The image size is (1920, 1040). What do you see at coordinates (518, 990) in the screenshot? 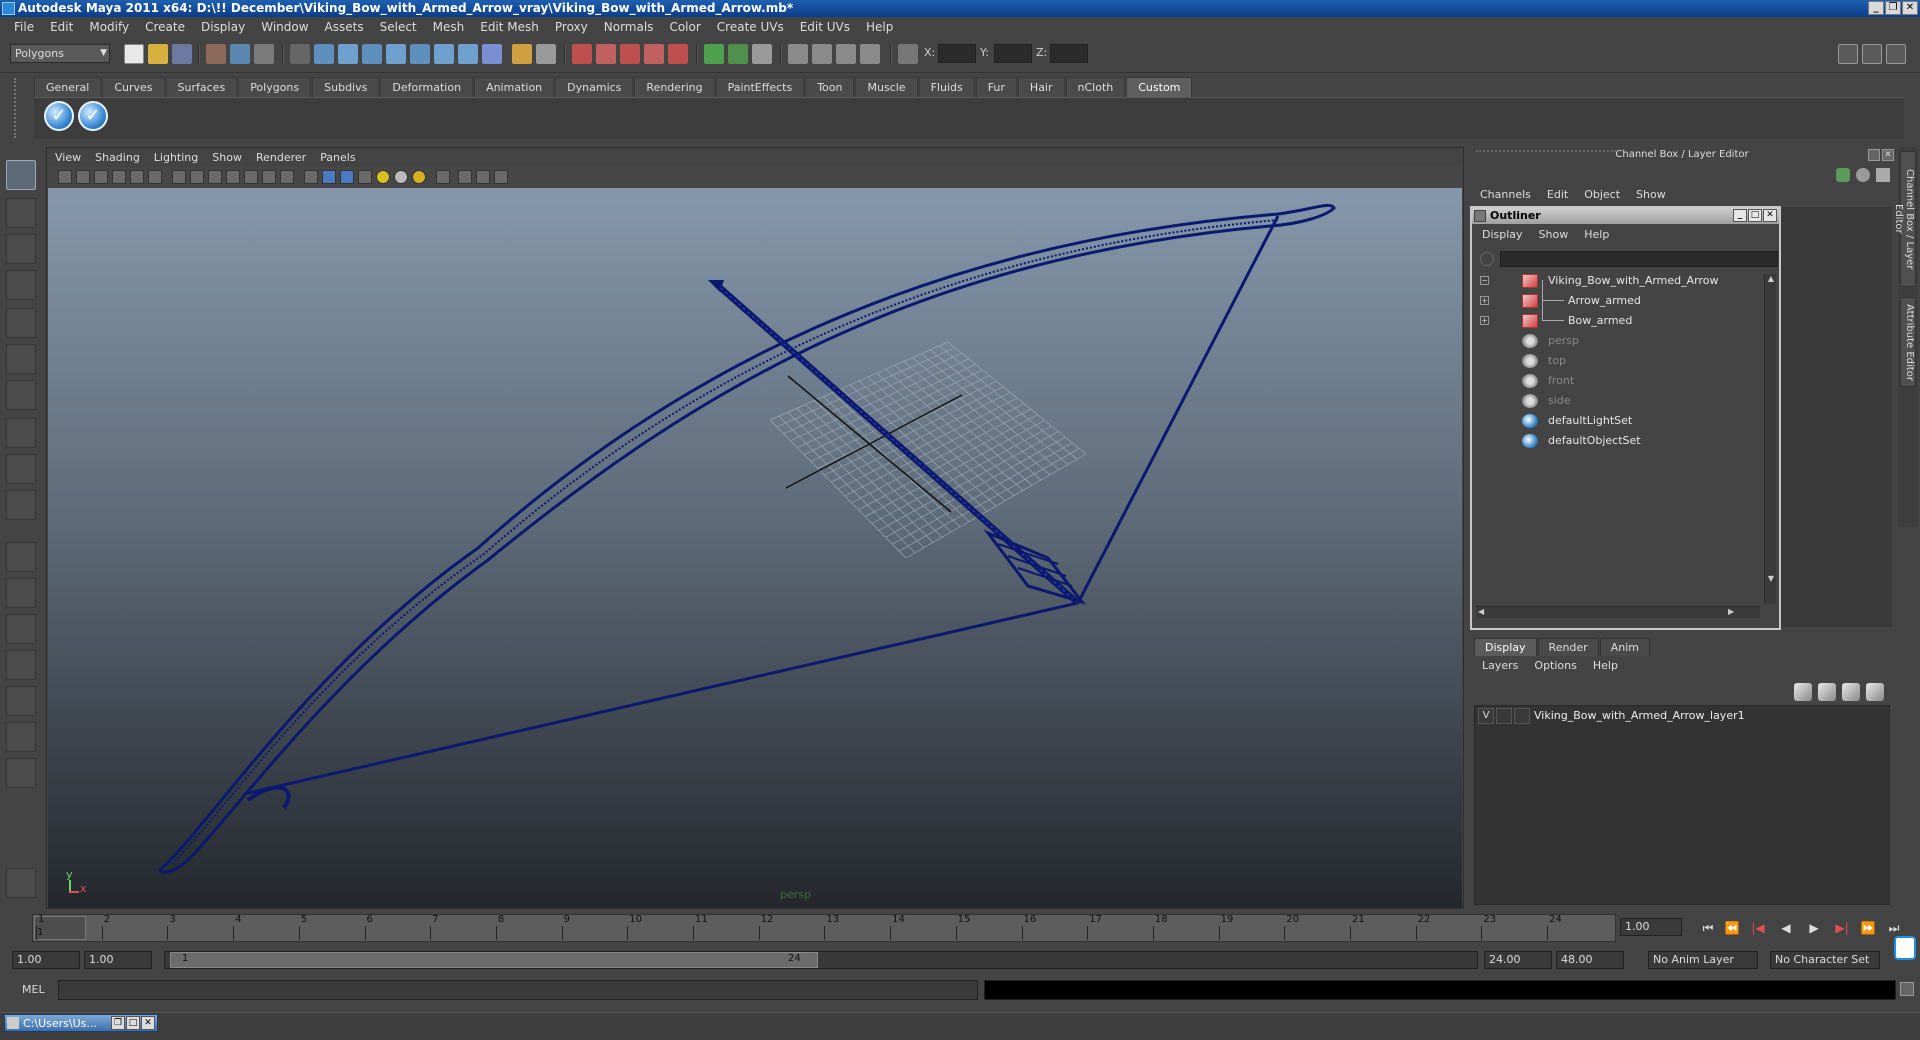
I see `mel-input` at bounding box center [518, 990].